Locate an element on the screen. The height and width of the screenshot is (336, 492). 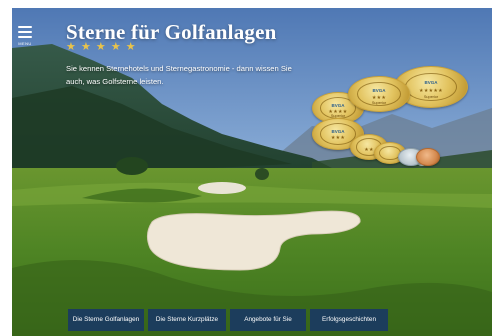
nav-button-sterne-golfanlagen: Die Sterne Golfanlagen is located at coordinates (106, 320).